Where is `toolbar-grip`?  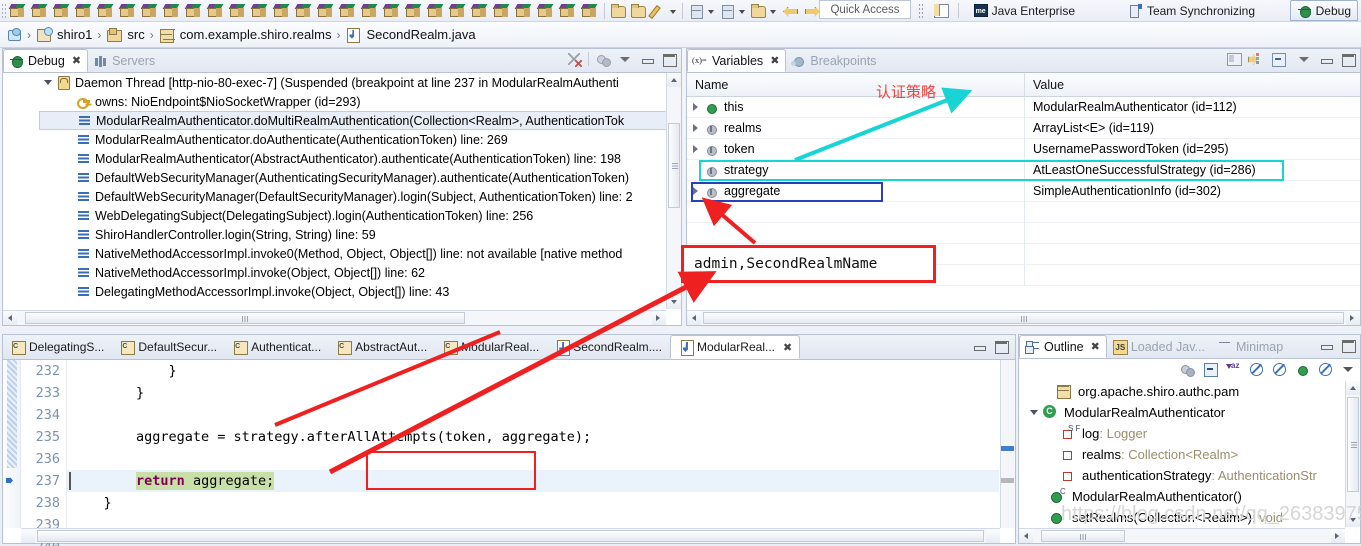 toolbar-grip is located at coordinates (3, 10).